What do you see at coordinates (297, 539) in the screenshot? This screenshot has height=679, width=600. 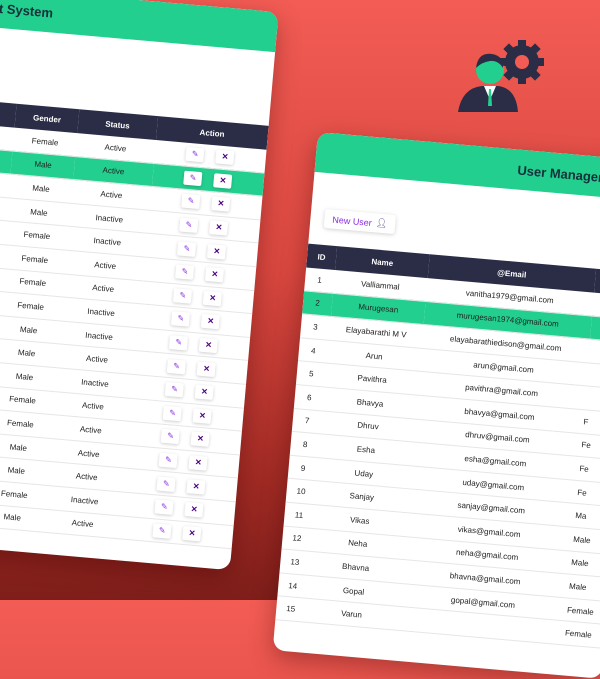 I see `id-cell: 12` at bounding box center [297, 539].